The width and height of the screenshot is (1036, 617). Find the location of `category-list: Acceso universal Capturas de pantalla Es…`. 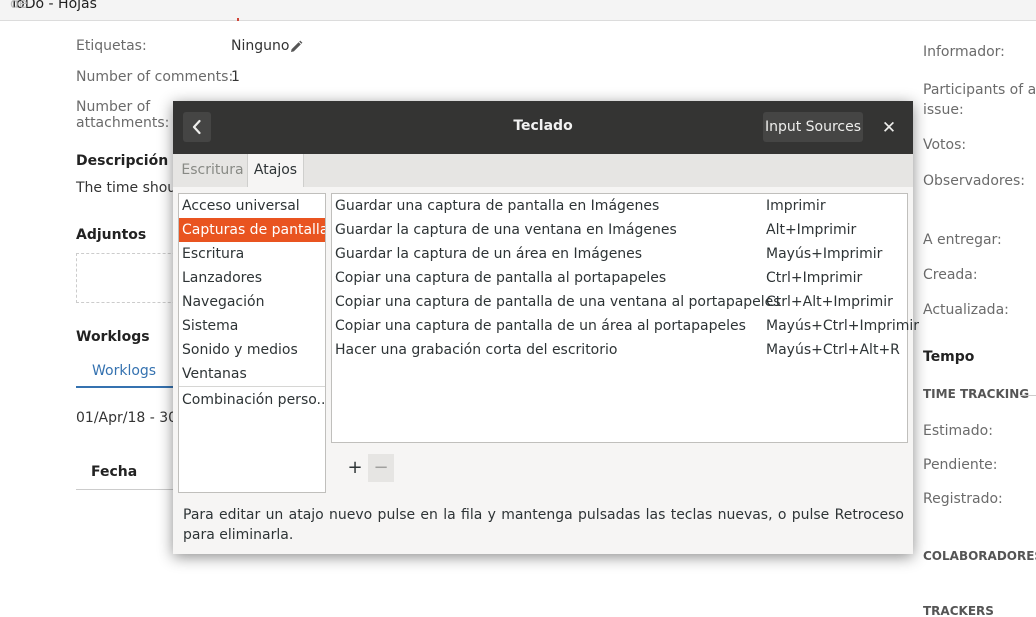

category-list: Acceso universal Capturas de pantalla Es… is located at coordinates (252, 343).